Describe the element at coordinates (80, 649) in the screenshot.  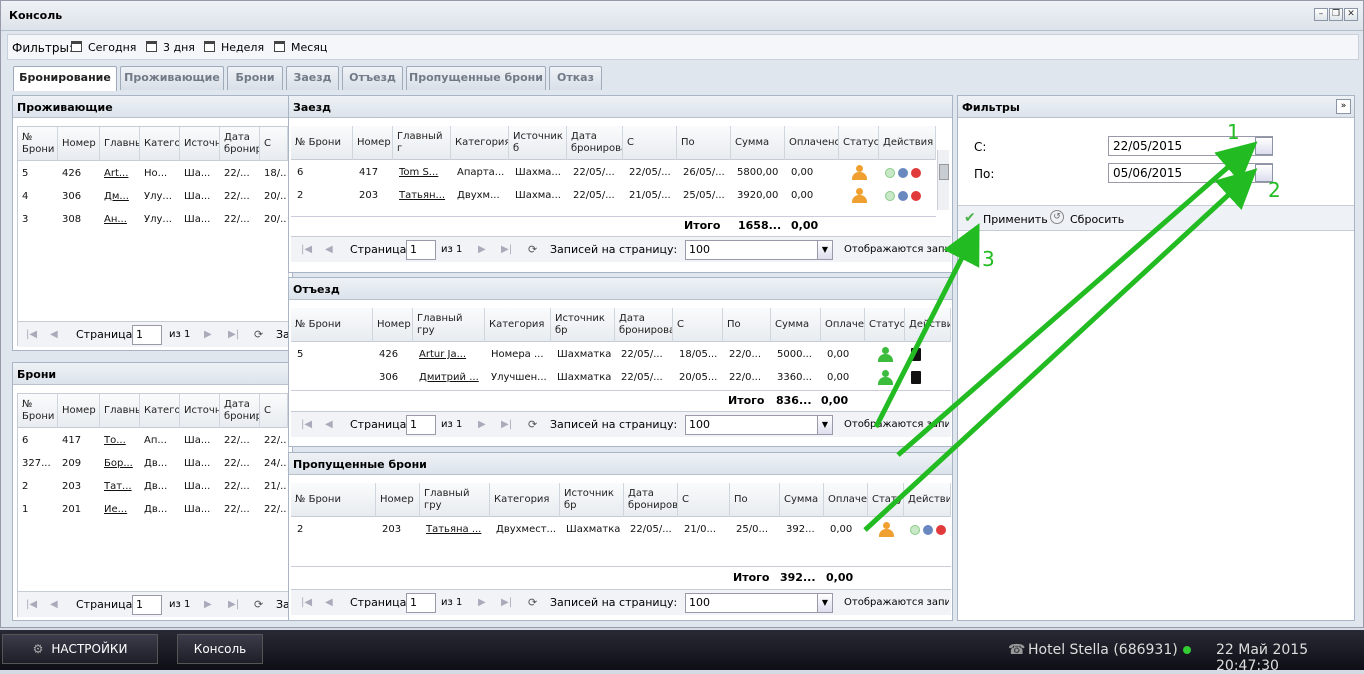
I see `settings-button: ⚙ НАСТРОЙКИ` at that location.